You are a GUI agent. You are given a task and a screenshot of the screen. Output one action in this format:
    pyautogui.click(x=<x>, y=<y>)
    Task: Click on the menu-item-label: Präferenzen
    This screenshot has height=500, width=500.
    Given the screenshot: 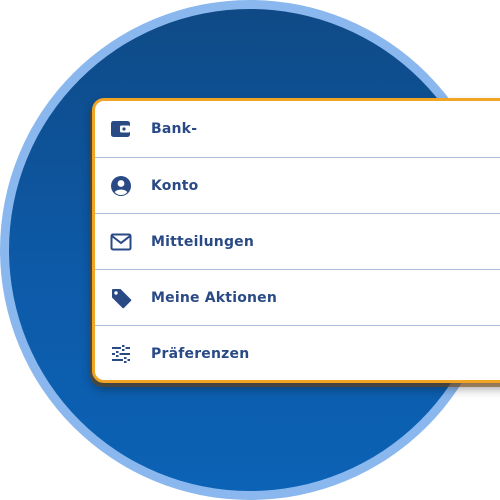 What is the action you would take?
    pyautogui.click(x=200, y=354)
    